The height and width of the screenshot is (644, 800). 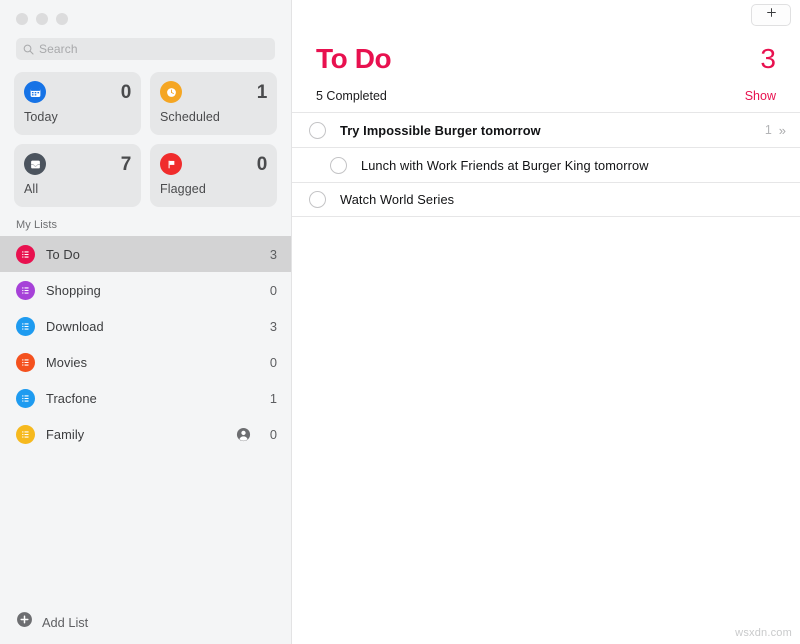 What do you see at coordinates (171, 92) in the screenshot?
I see `clock-icon` at bounding box center [171, 92].